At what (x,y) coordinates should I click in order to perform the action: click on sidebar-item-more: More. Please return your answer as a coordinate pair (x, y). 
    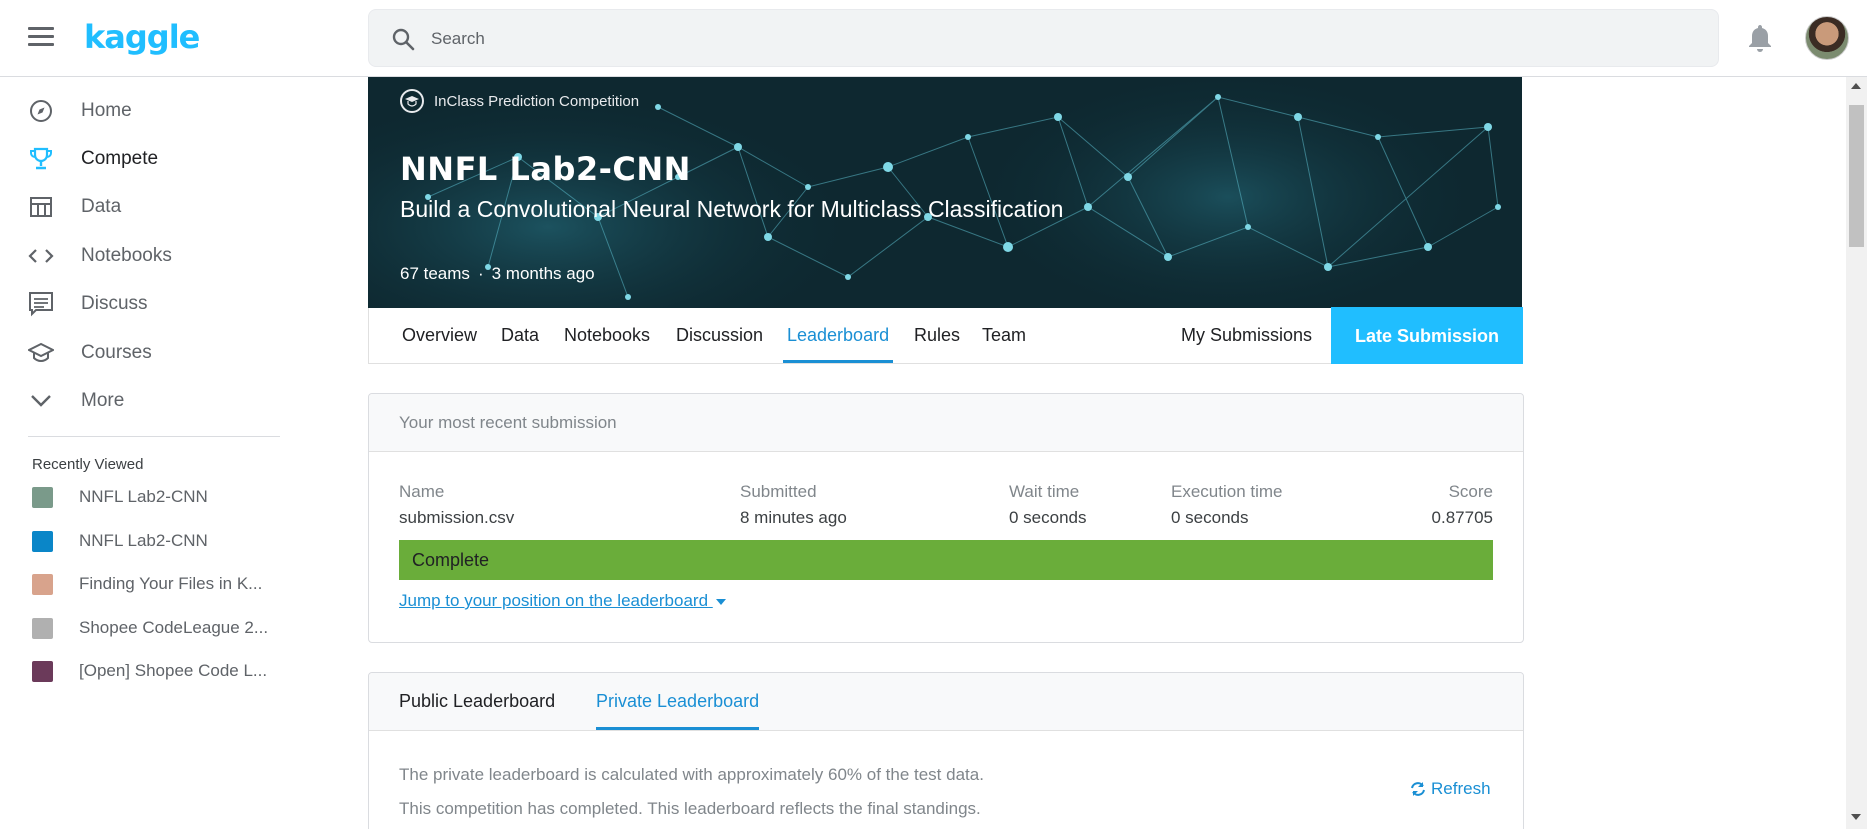
    Looking at the image, I should click on (140, 401).